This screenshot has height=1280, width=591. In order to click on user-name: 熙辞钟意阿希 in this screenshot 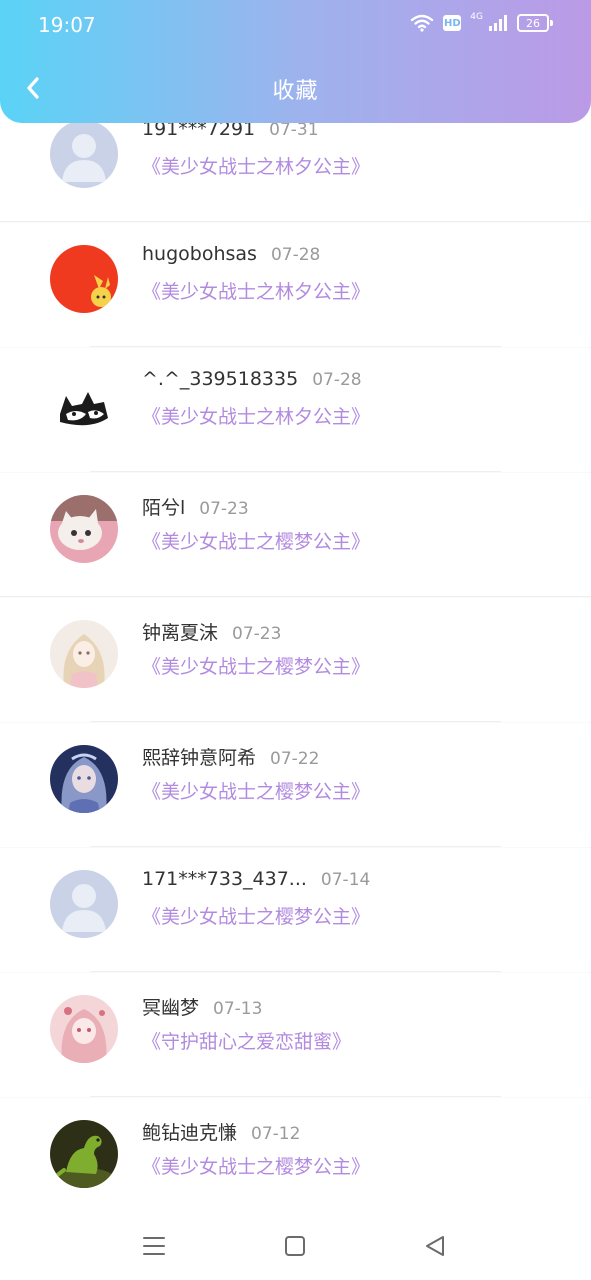, I will do `click(199, 758)`.